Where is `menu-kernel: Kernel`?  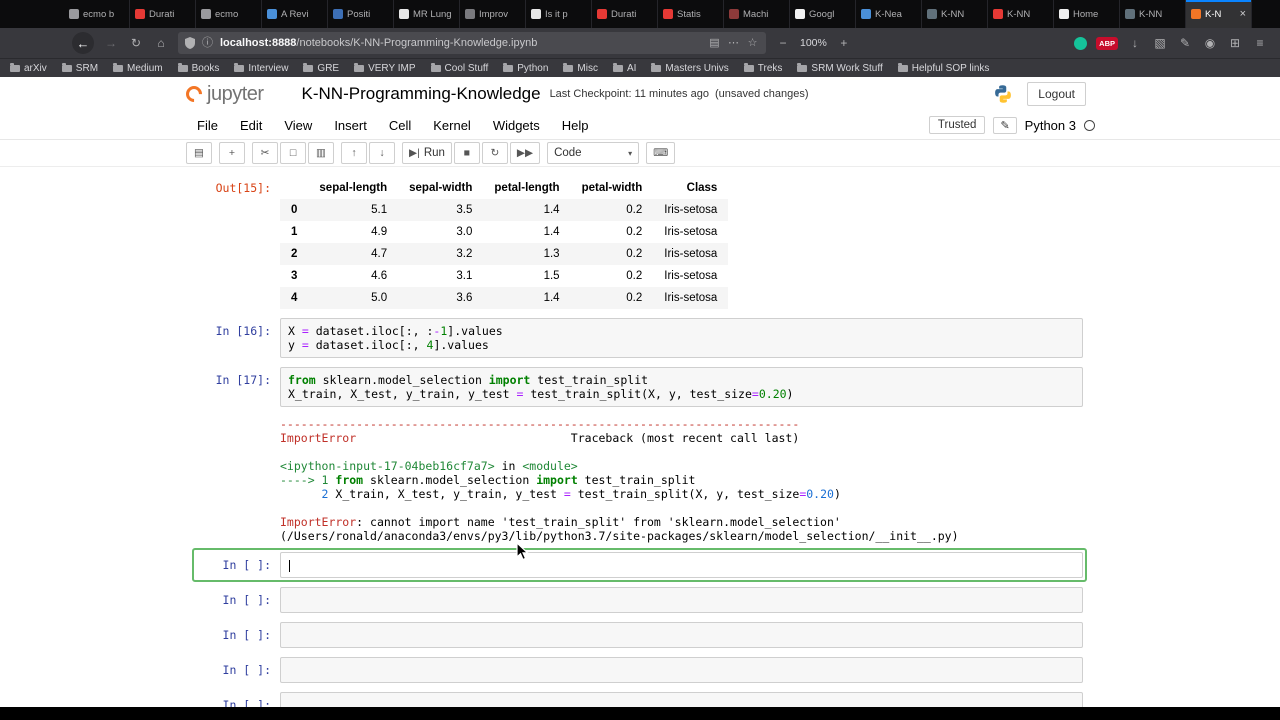
menu-kernel: Kernel is located at coordinates (452, 125).